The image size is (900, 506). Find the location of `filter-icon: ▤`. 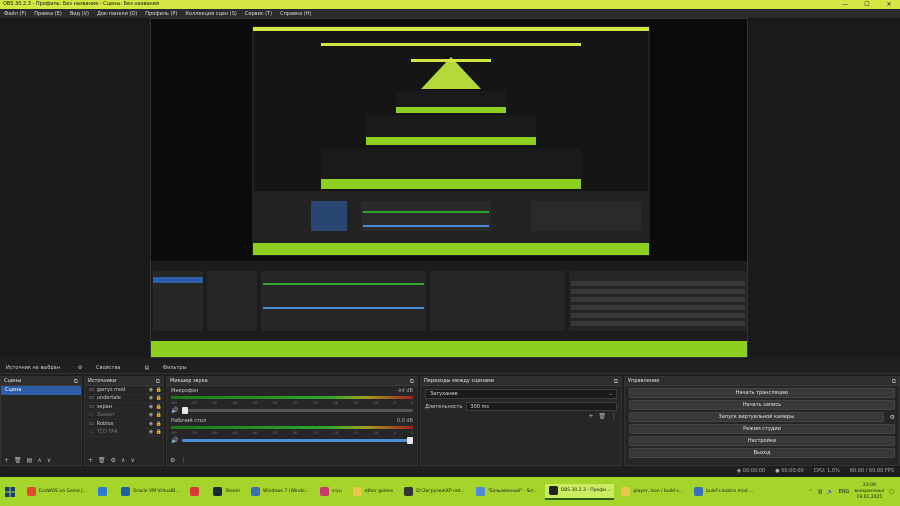

filter-icon: ▤ is located at coordinates (30, 460).